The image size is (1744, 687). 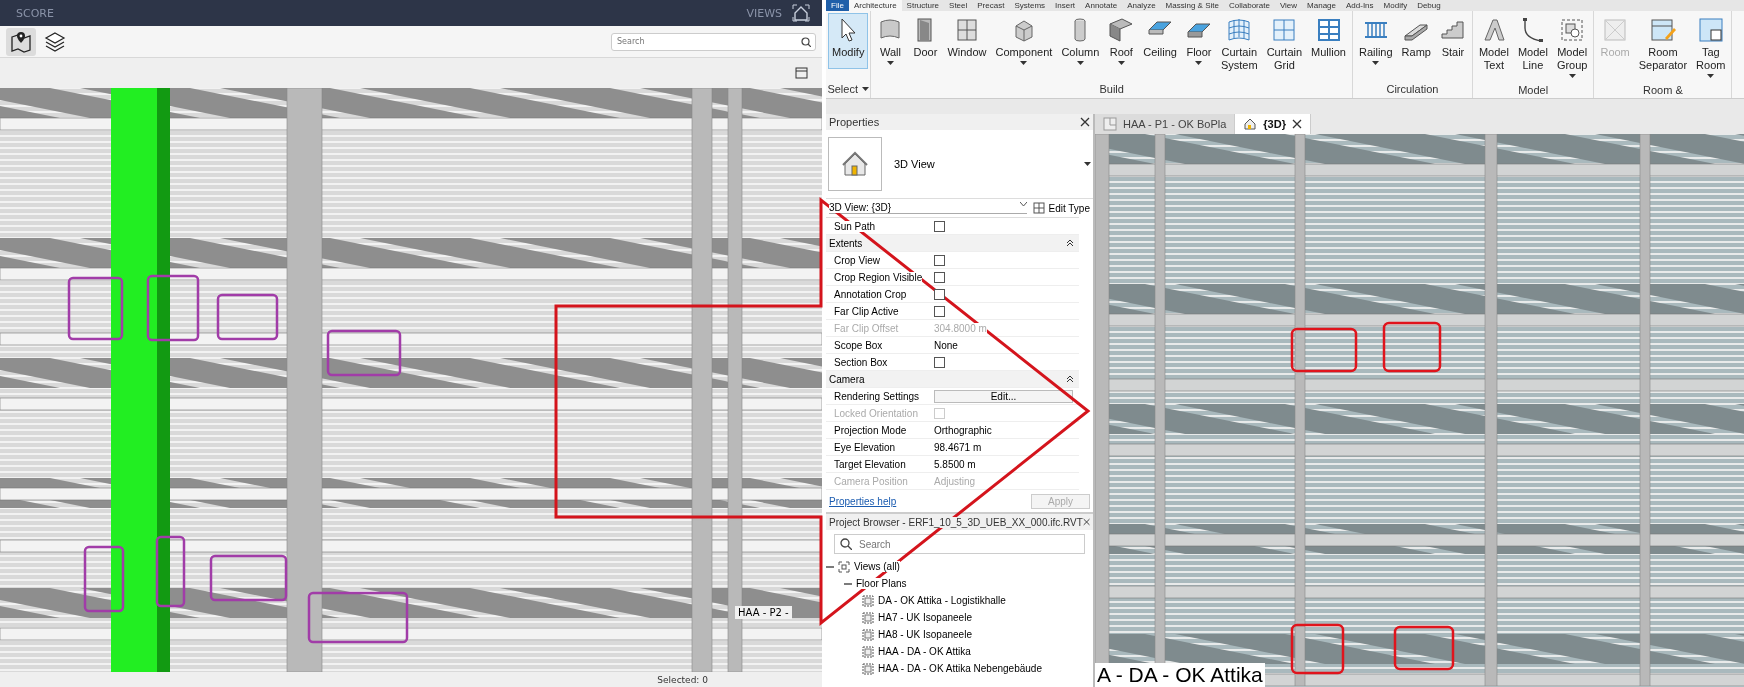 What do you see at coordinates (877, 566) in the screenshot?
I see `tree-item: Views (all)` at bounding box center [877, 566].